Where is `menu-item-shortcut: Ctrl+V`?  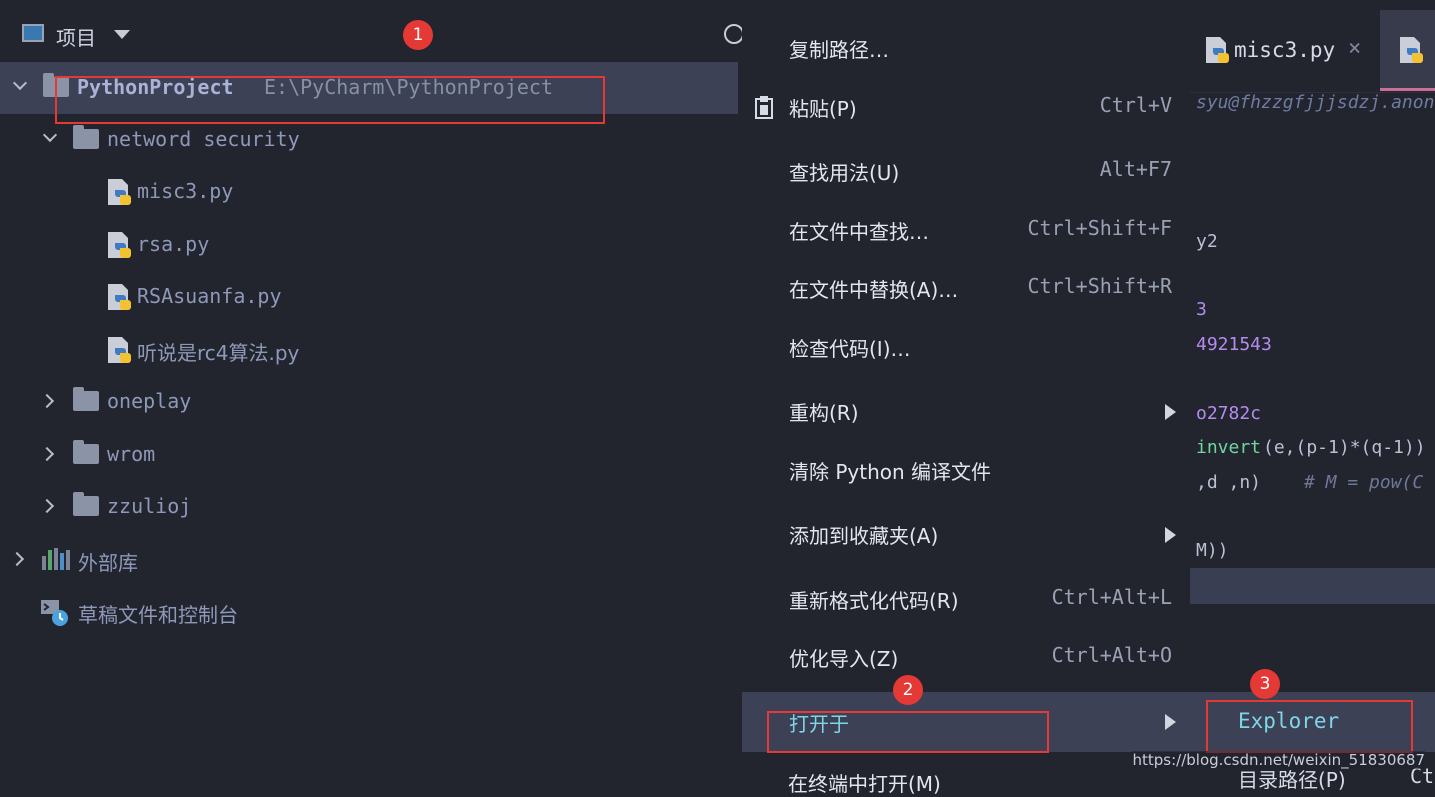
menu-item-shortcut: Ctrl+V is located at coordinates (1135, 105).